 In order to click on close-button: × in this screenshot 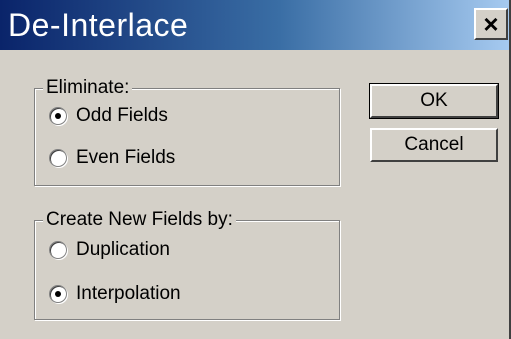, I will do `click(491, 24)`.